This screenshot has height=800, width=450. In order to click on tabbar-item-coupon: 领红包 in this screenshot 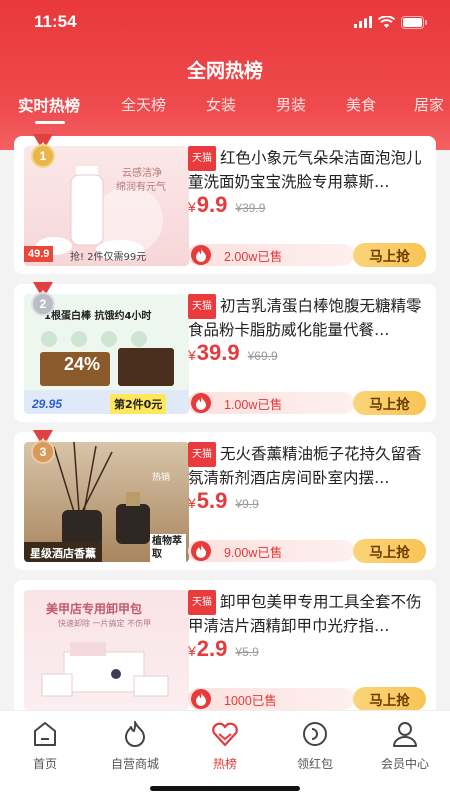, I will do `click(315, 745)`.